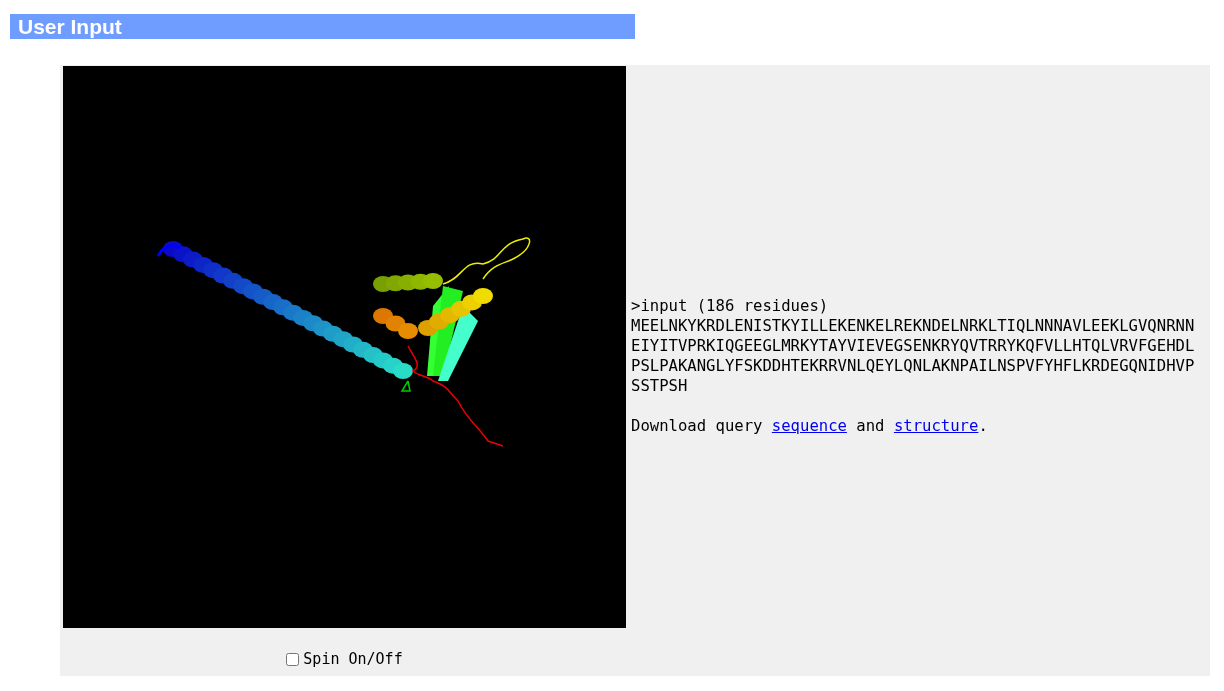 Image resolution: width=1224 pixels, height=691 pixels. I want to click on spin-checkbox, so click(293, 659).